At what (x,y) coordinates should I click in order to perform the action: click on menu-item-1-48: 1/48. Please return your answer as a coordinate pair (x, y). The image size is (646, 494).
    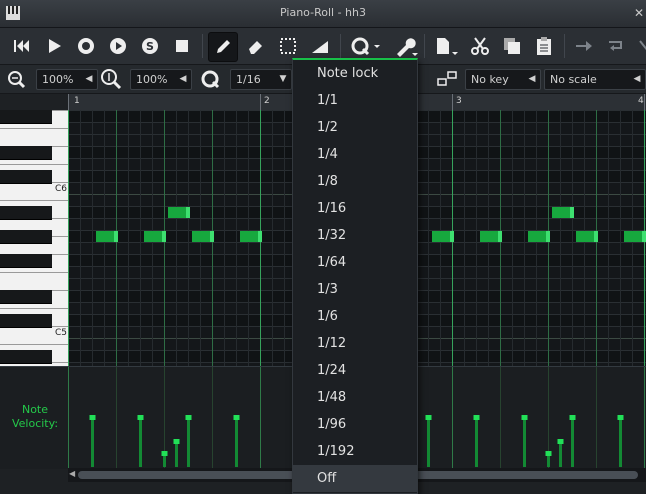
    Looking at the image, I should click on (355, 397).